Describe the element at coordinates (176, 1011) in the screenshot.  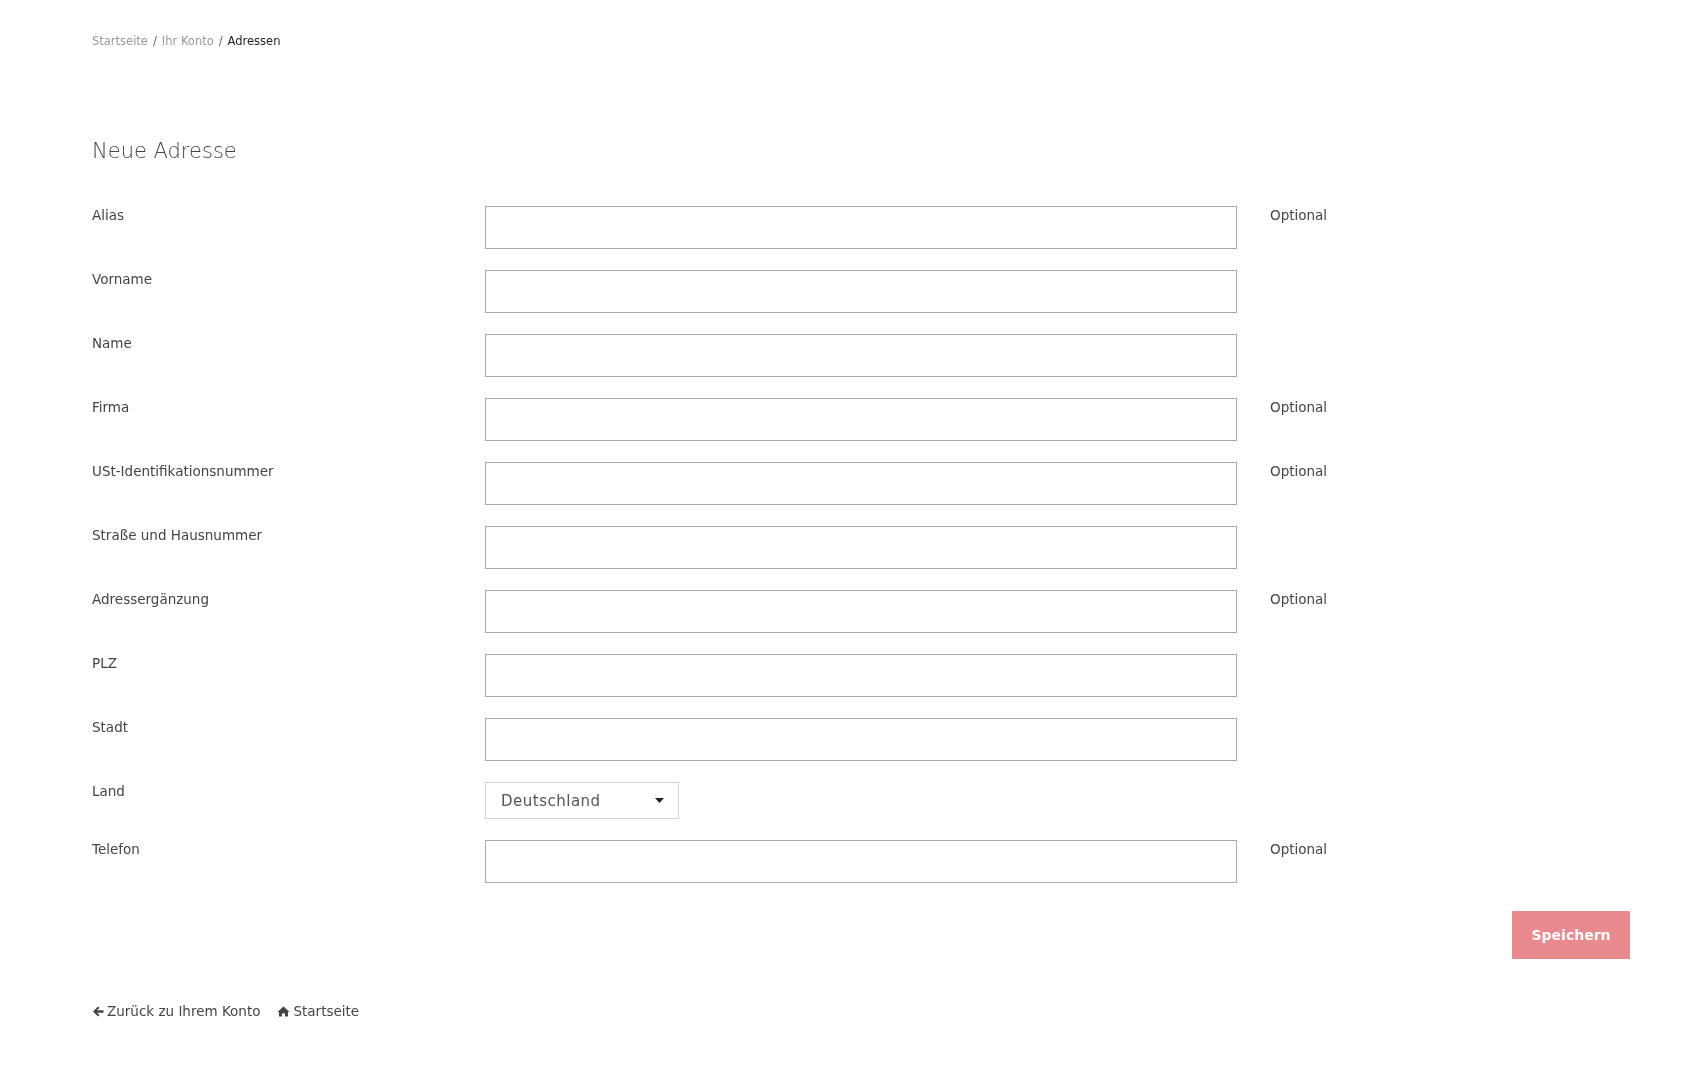
I see `back-link: Zurück zu Ihrem Konto` at that location.